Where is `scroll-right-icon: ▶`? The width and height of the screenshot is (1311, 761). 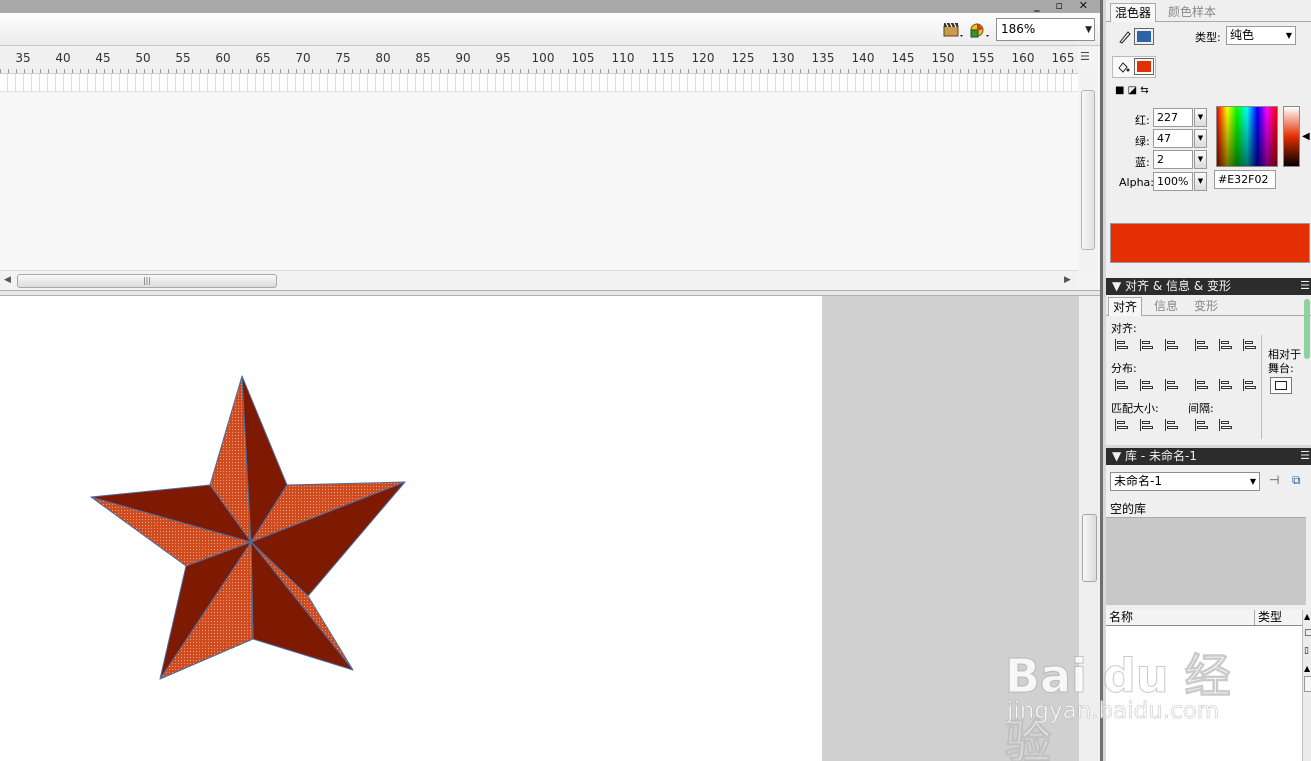 scroll-right-icon: ▶ is located at coordinates (1067, 280).